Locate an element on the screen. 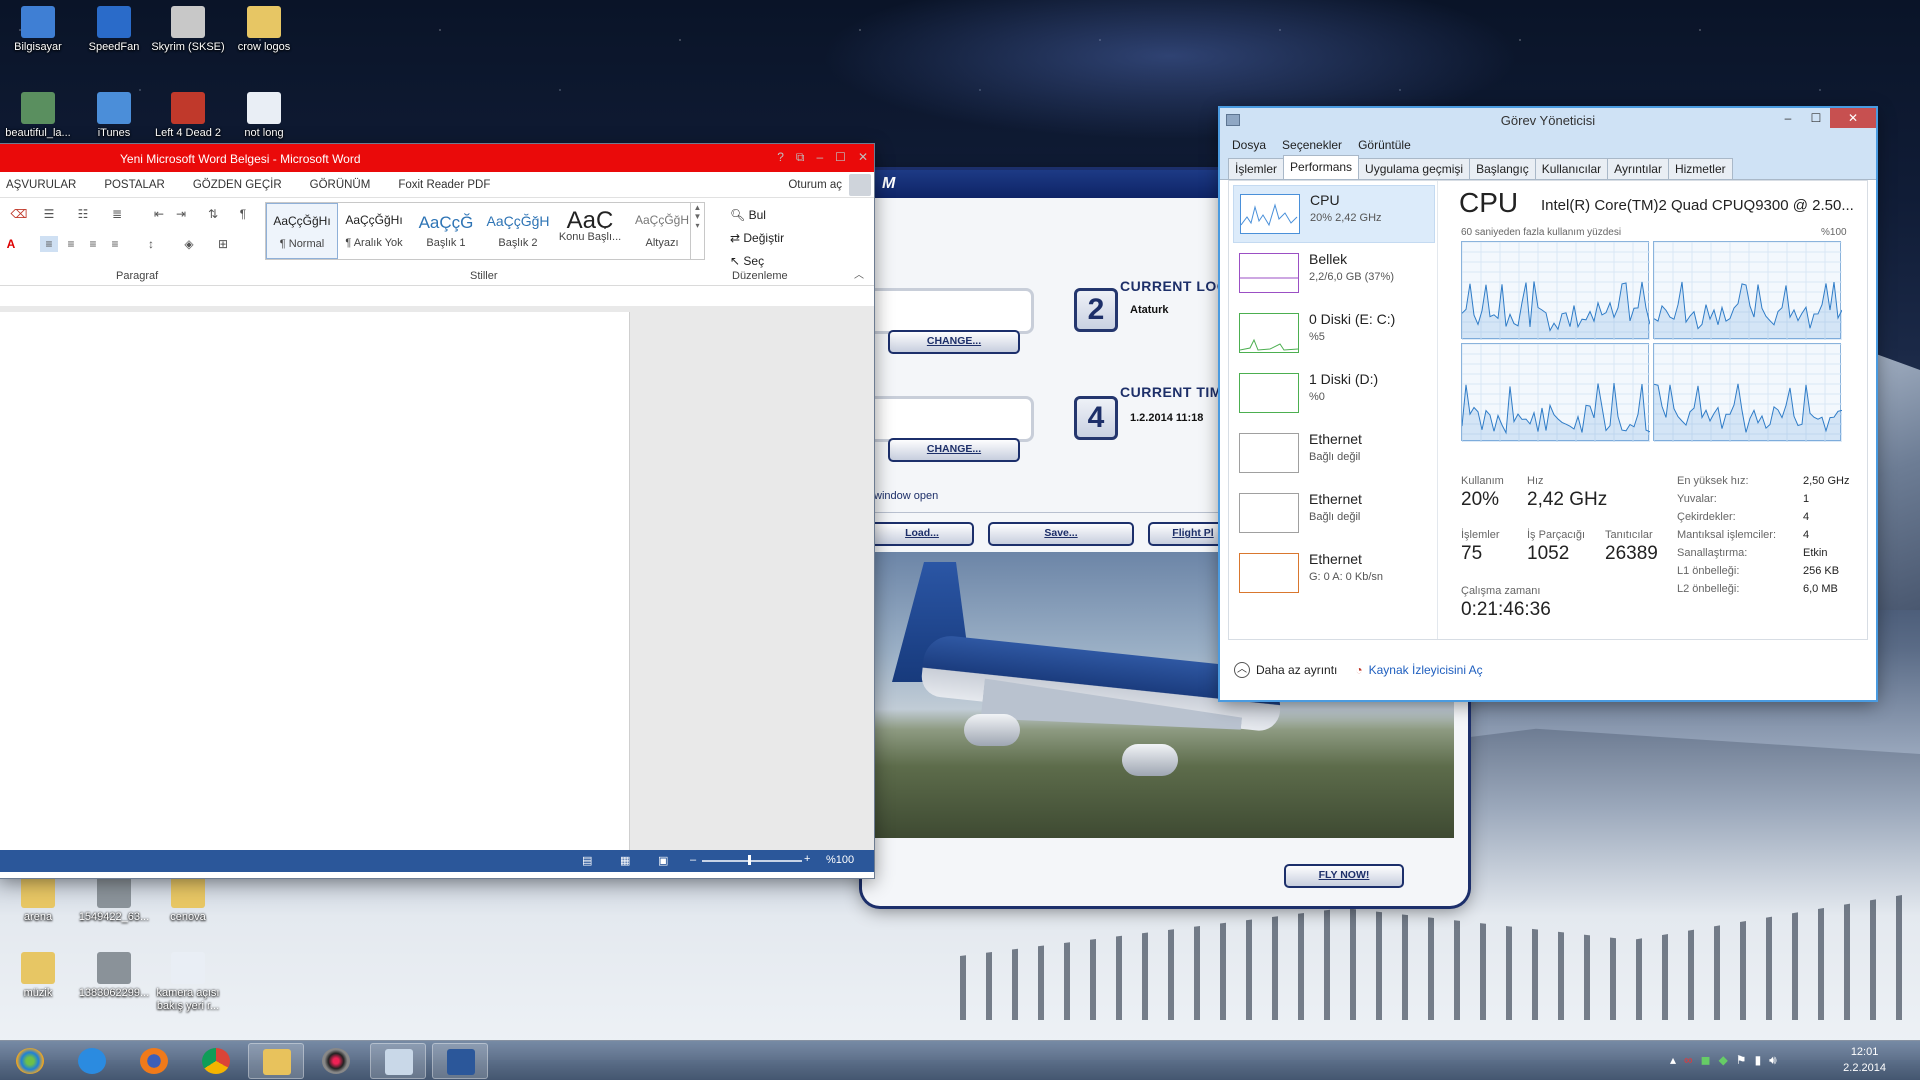 This screenshot has width=1920, height=1080. desktop-icon: Skyrim (SKSE) is located at coordinates (188, 30).